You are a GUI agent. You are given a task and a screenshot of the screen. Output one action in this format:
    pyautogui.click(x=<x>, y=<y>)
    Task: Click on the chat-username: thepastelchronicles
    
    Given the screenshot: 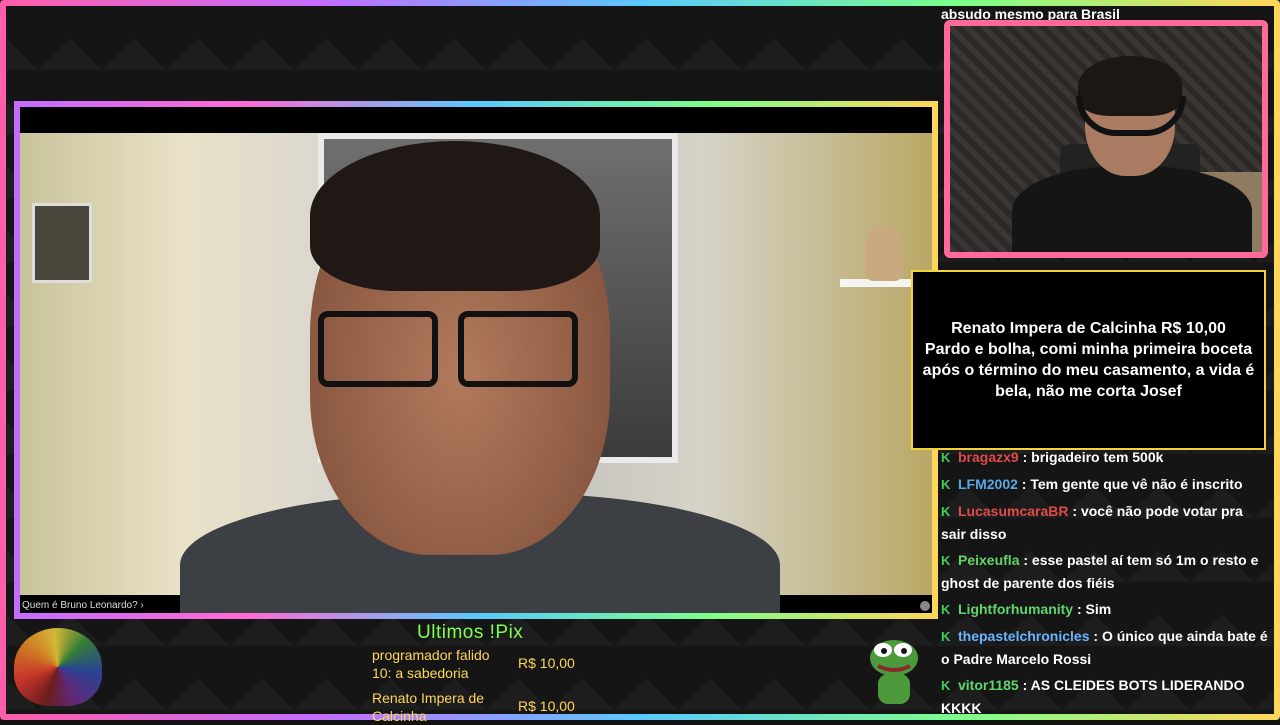 What is the action you would take?
    pyautogui.click(x=1024, y=636)
    